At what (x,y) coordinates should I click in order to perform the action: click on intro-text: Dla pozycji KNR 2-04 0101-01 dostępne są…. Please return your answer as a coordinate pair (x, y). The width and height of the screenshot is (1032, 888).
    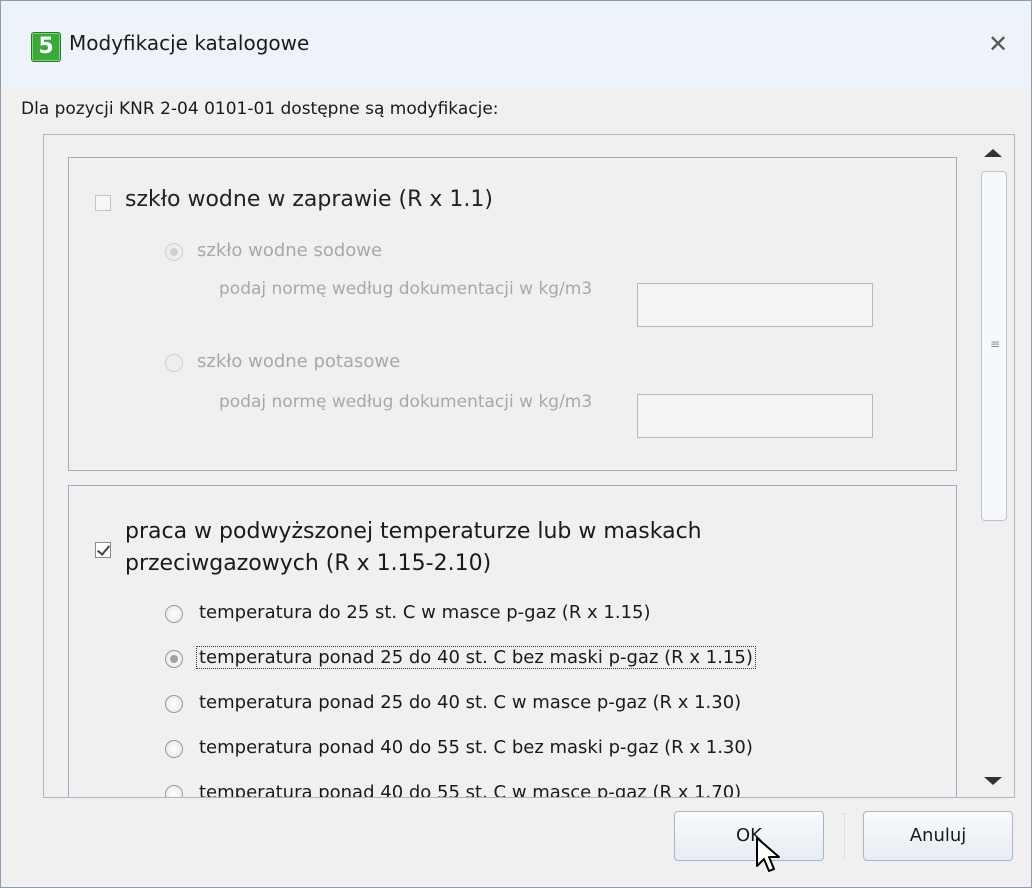
    Looking at the image, I should click on (260, 109).